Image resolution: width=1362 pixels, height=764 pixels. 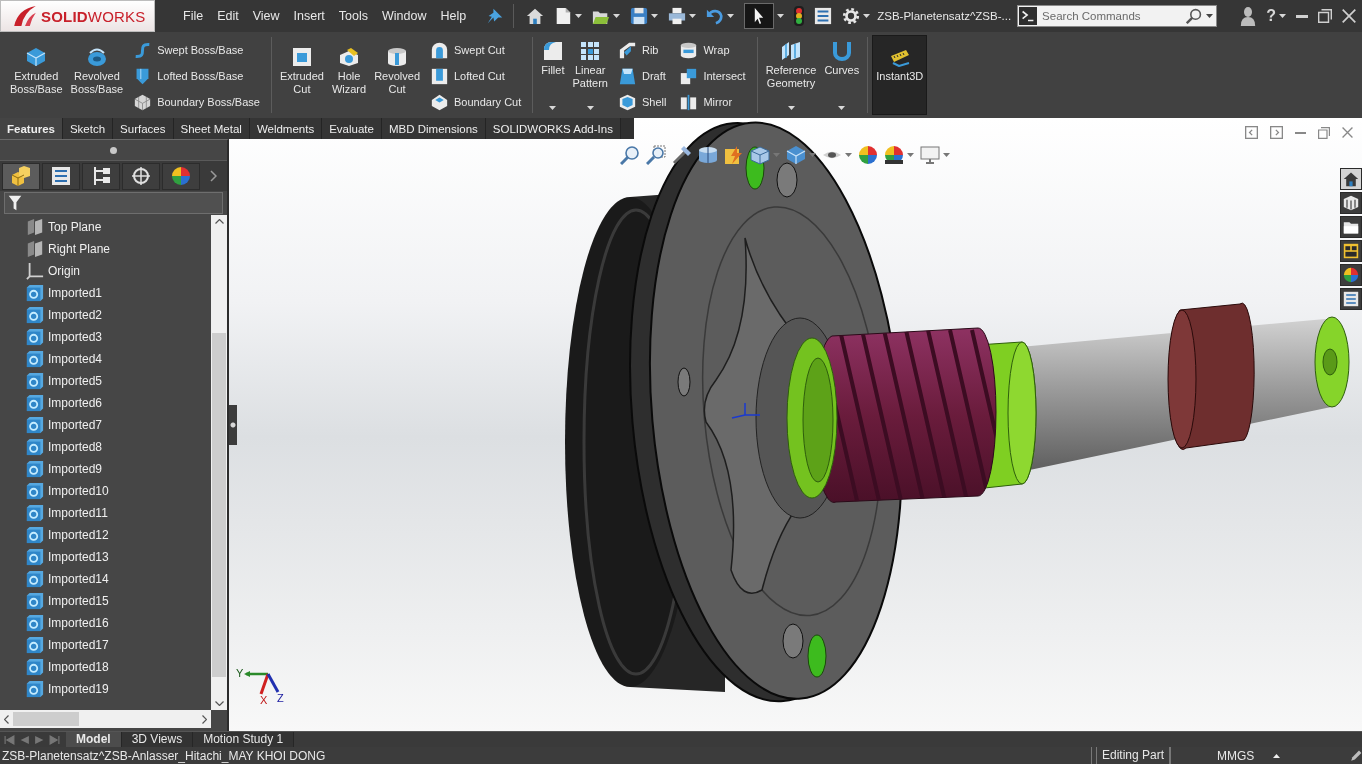 I want to click on settings-icon, so click(x=851, y=16).